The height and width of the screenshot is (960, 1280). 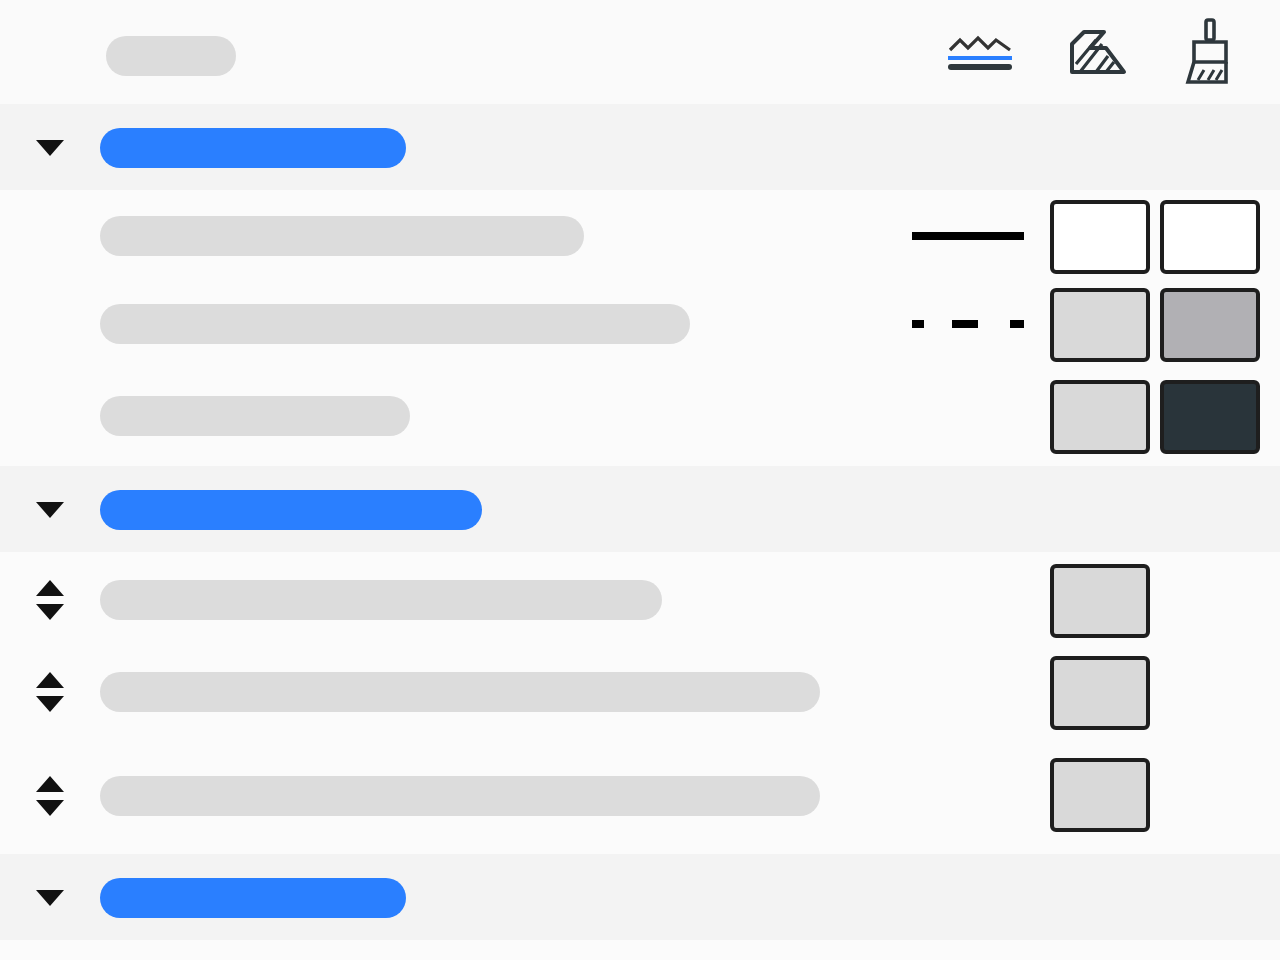 What do you see at coordinates (1098, 52) in the screenshot?
I see `hatch-pattern-icon` at bounding box center [1098, 52].